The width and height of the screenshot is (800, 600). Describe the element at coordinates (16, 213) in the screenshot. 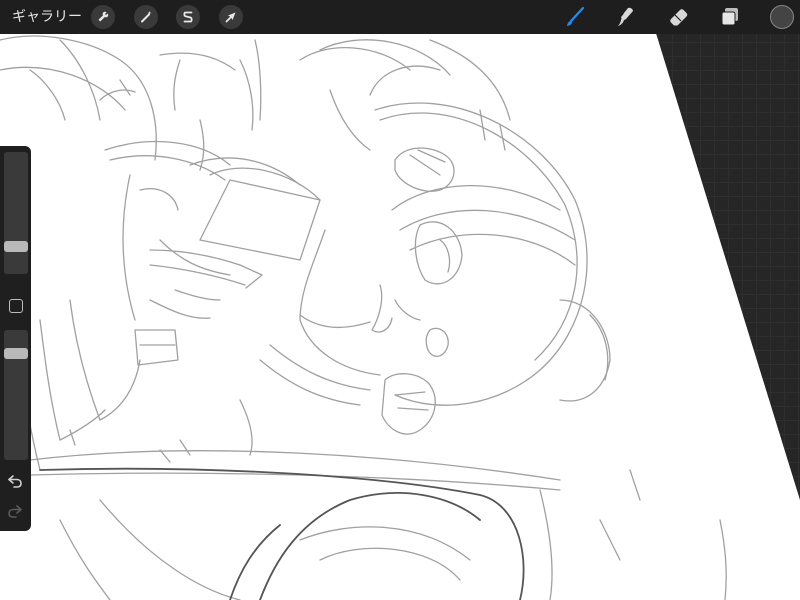

I see `brush-size-slider` at that location.